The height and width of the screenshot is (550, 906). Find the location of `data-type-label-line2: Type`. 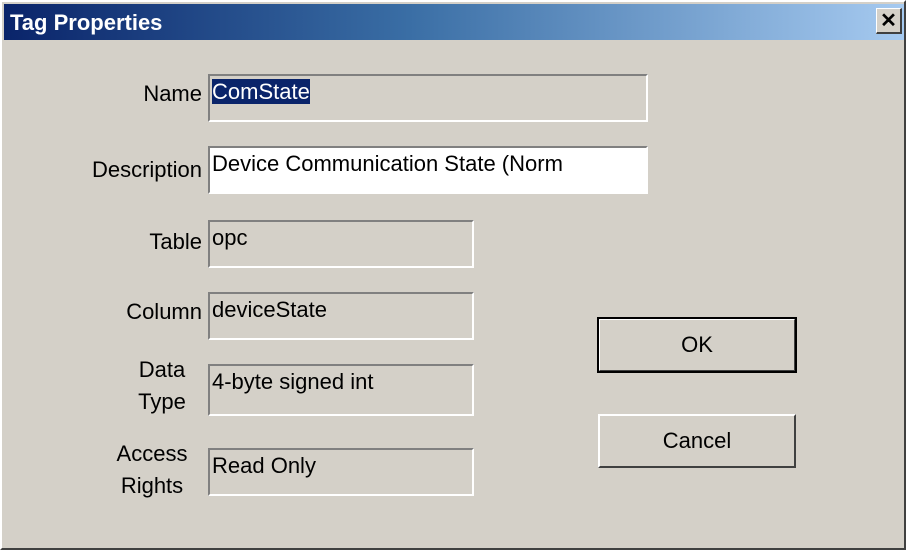

data-type-label-line2: Type is located at coordinates (162, 401).